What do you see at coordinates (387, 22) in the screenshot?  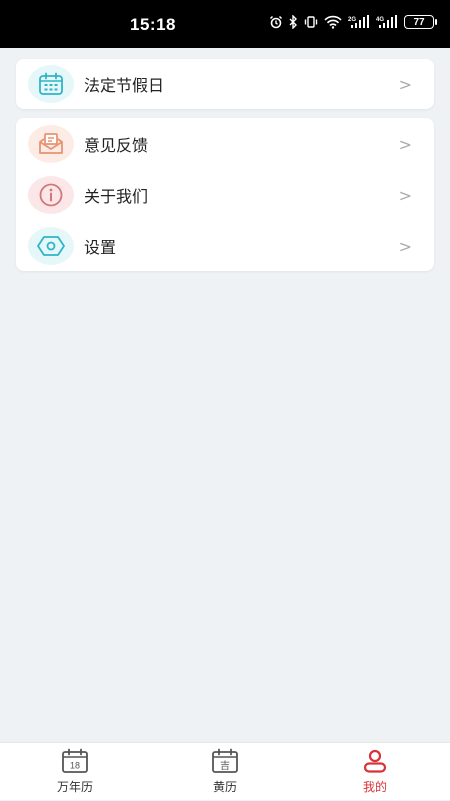 I see `signal-4g-icon: 4G` at bounding box center [387, 22].